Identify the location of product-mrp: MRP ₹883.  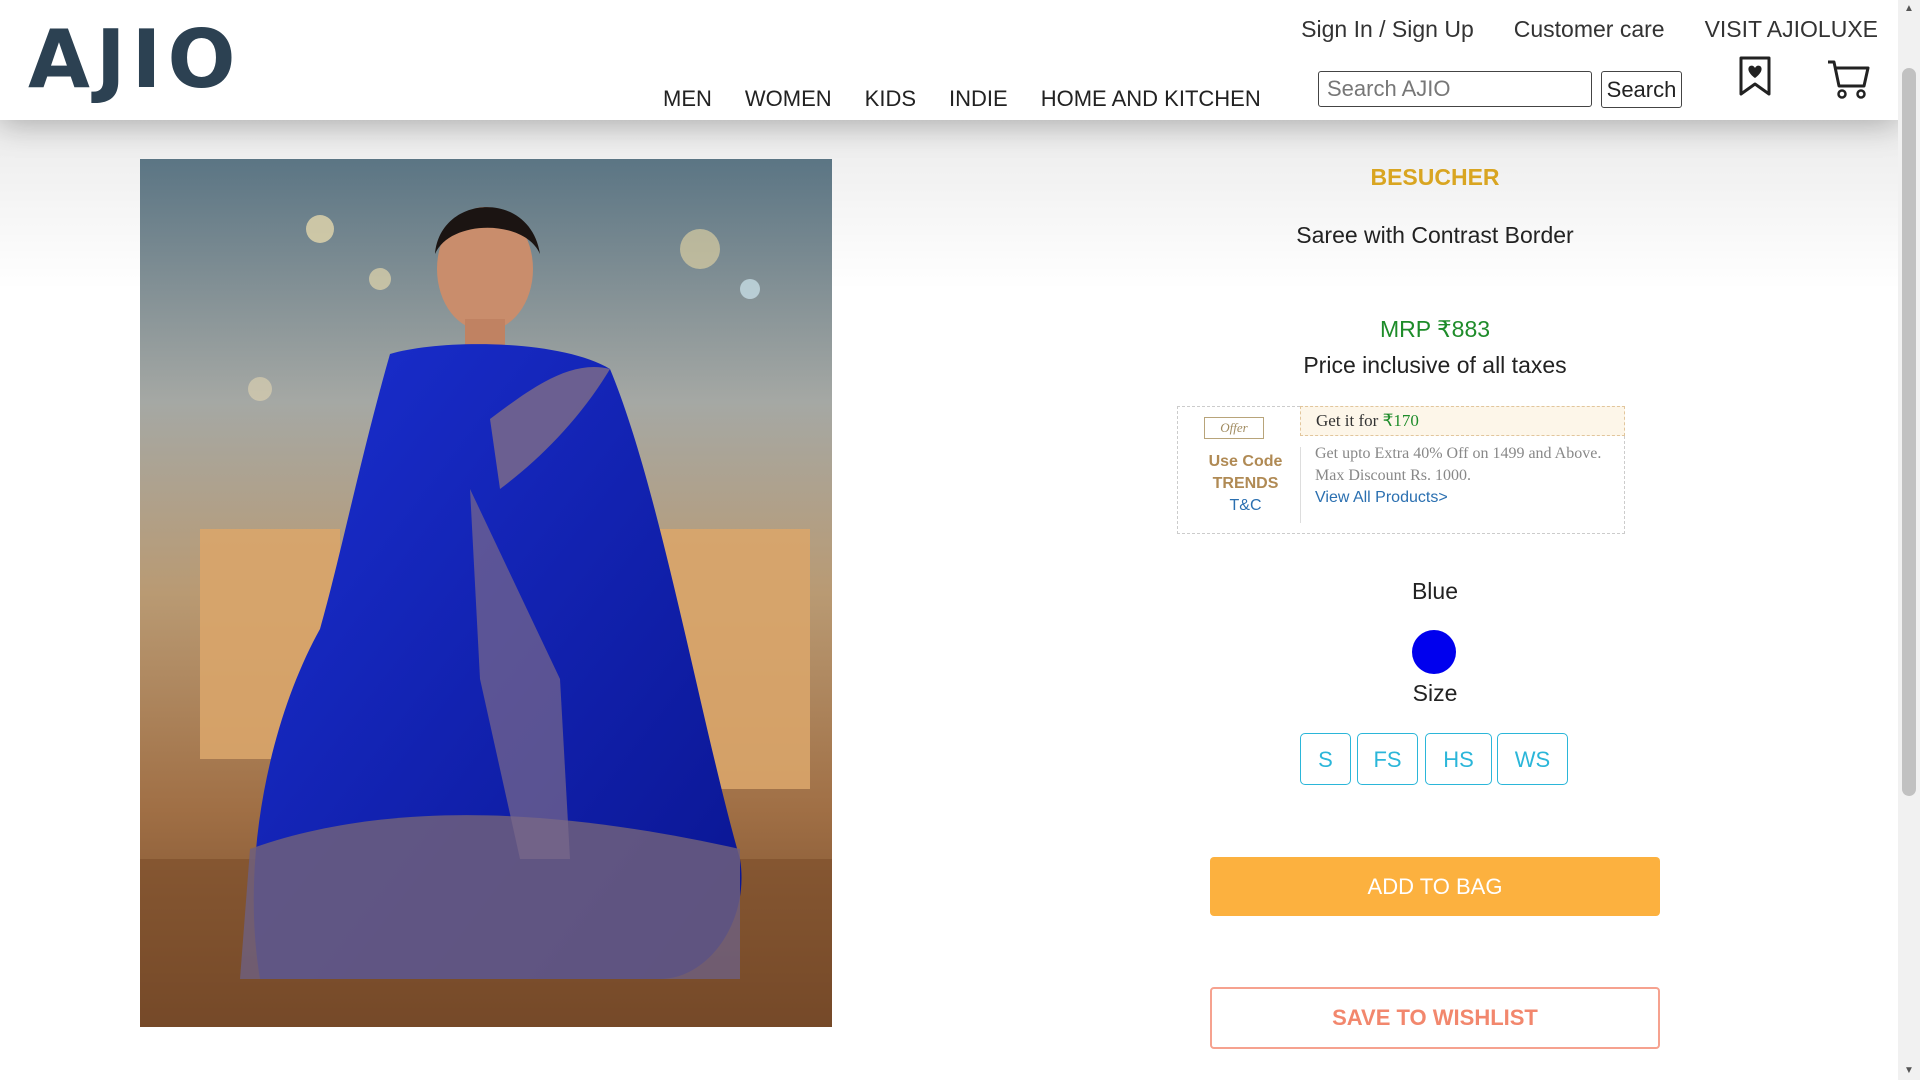
(1435, 329).